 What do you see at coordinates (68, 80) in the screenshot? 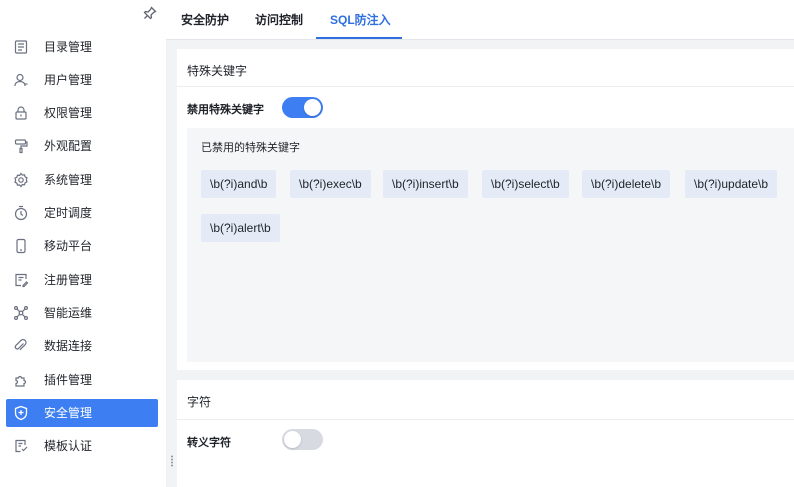
I see `sidebar-item-label: 用户管理` at bounding box center [68, 80].